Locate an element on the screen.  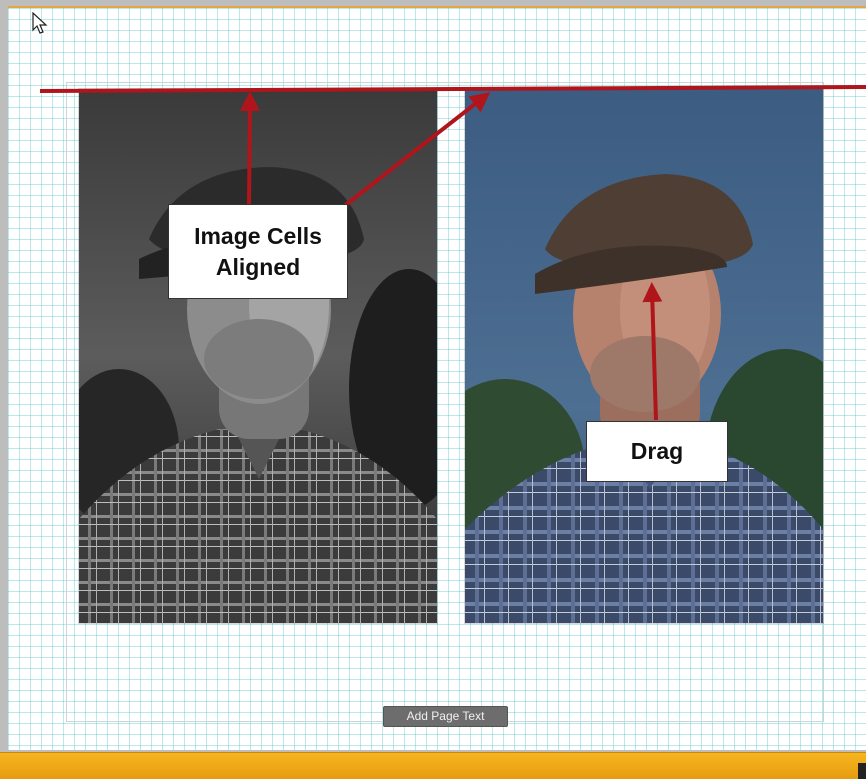
callout-image-cells-aligned: Image Cells Aligned is located at coordinates (258, 251).